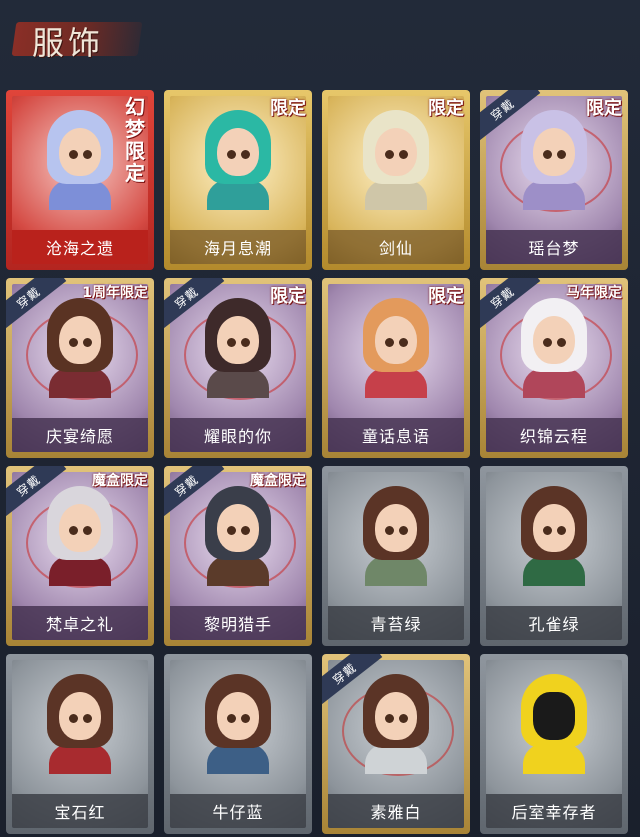  What do you see at coordinates (80, 435) in the screenshot?
I see `costume-name-bar: 庆宴绮愿` at bounding box center [80, 435].